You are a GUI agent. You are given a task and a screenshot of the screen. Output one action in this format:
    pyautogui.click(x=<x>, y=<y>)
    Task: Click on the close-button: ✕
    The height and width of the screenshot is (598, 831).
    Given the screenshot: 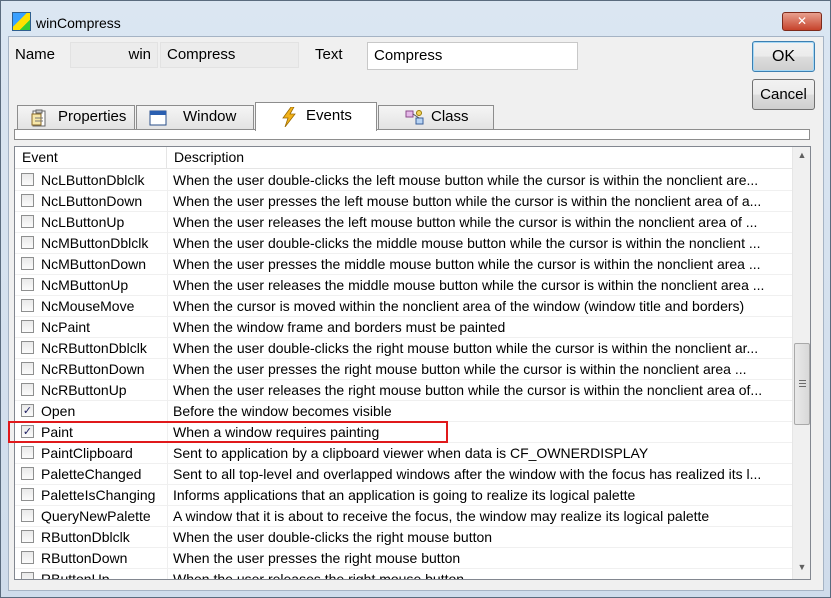 What is the action you would take?
    pyautogui.click(x=802, y=21)
    